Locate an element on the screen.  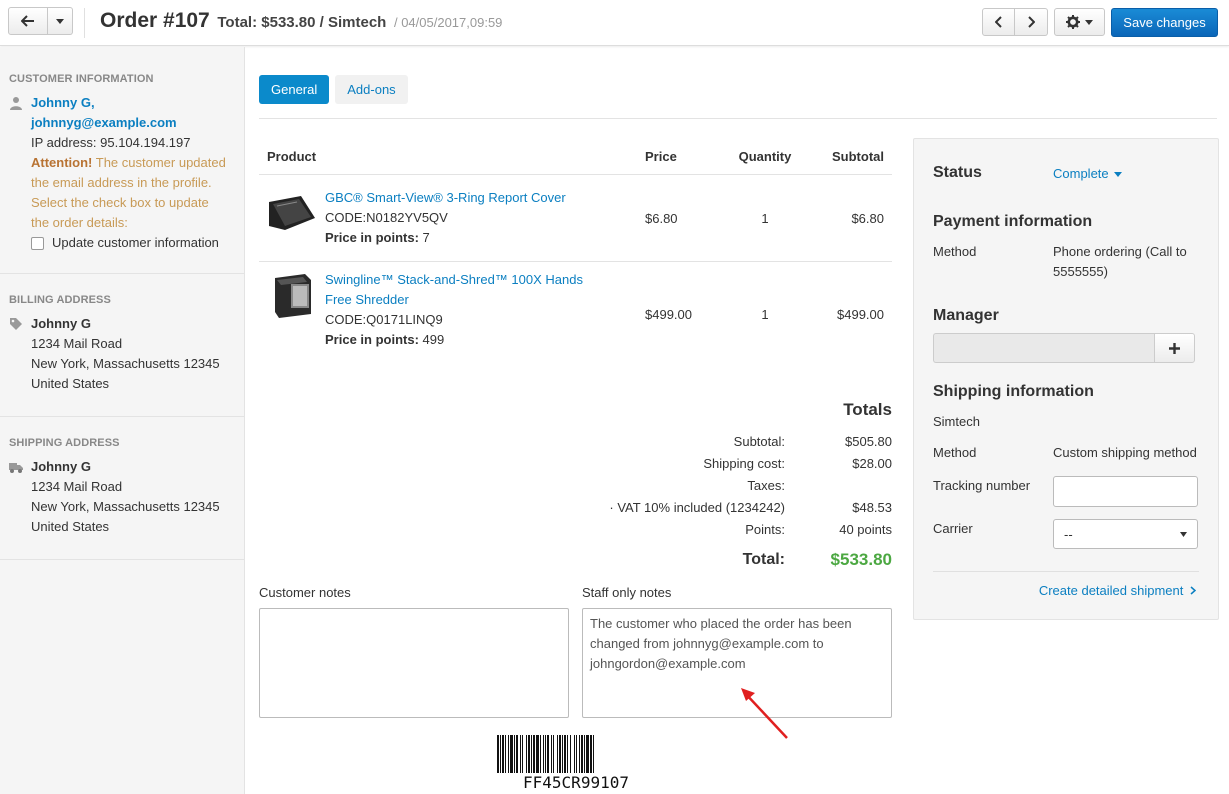
ip-address: IP address: 95.104.194.197 is located at coordinates (111, 142).